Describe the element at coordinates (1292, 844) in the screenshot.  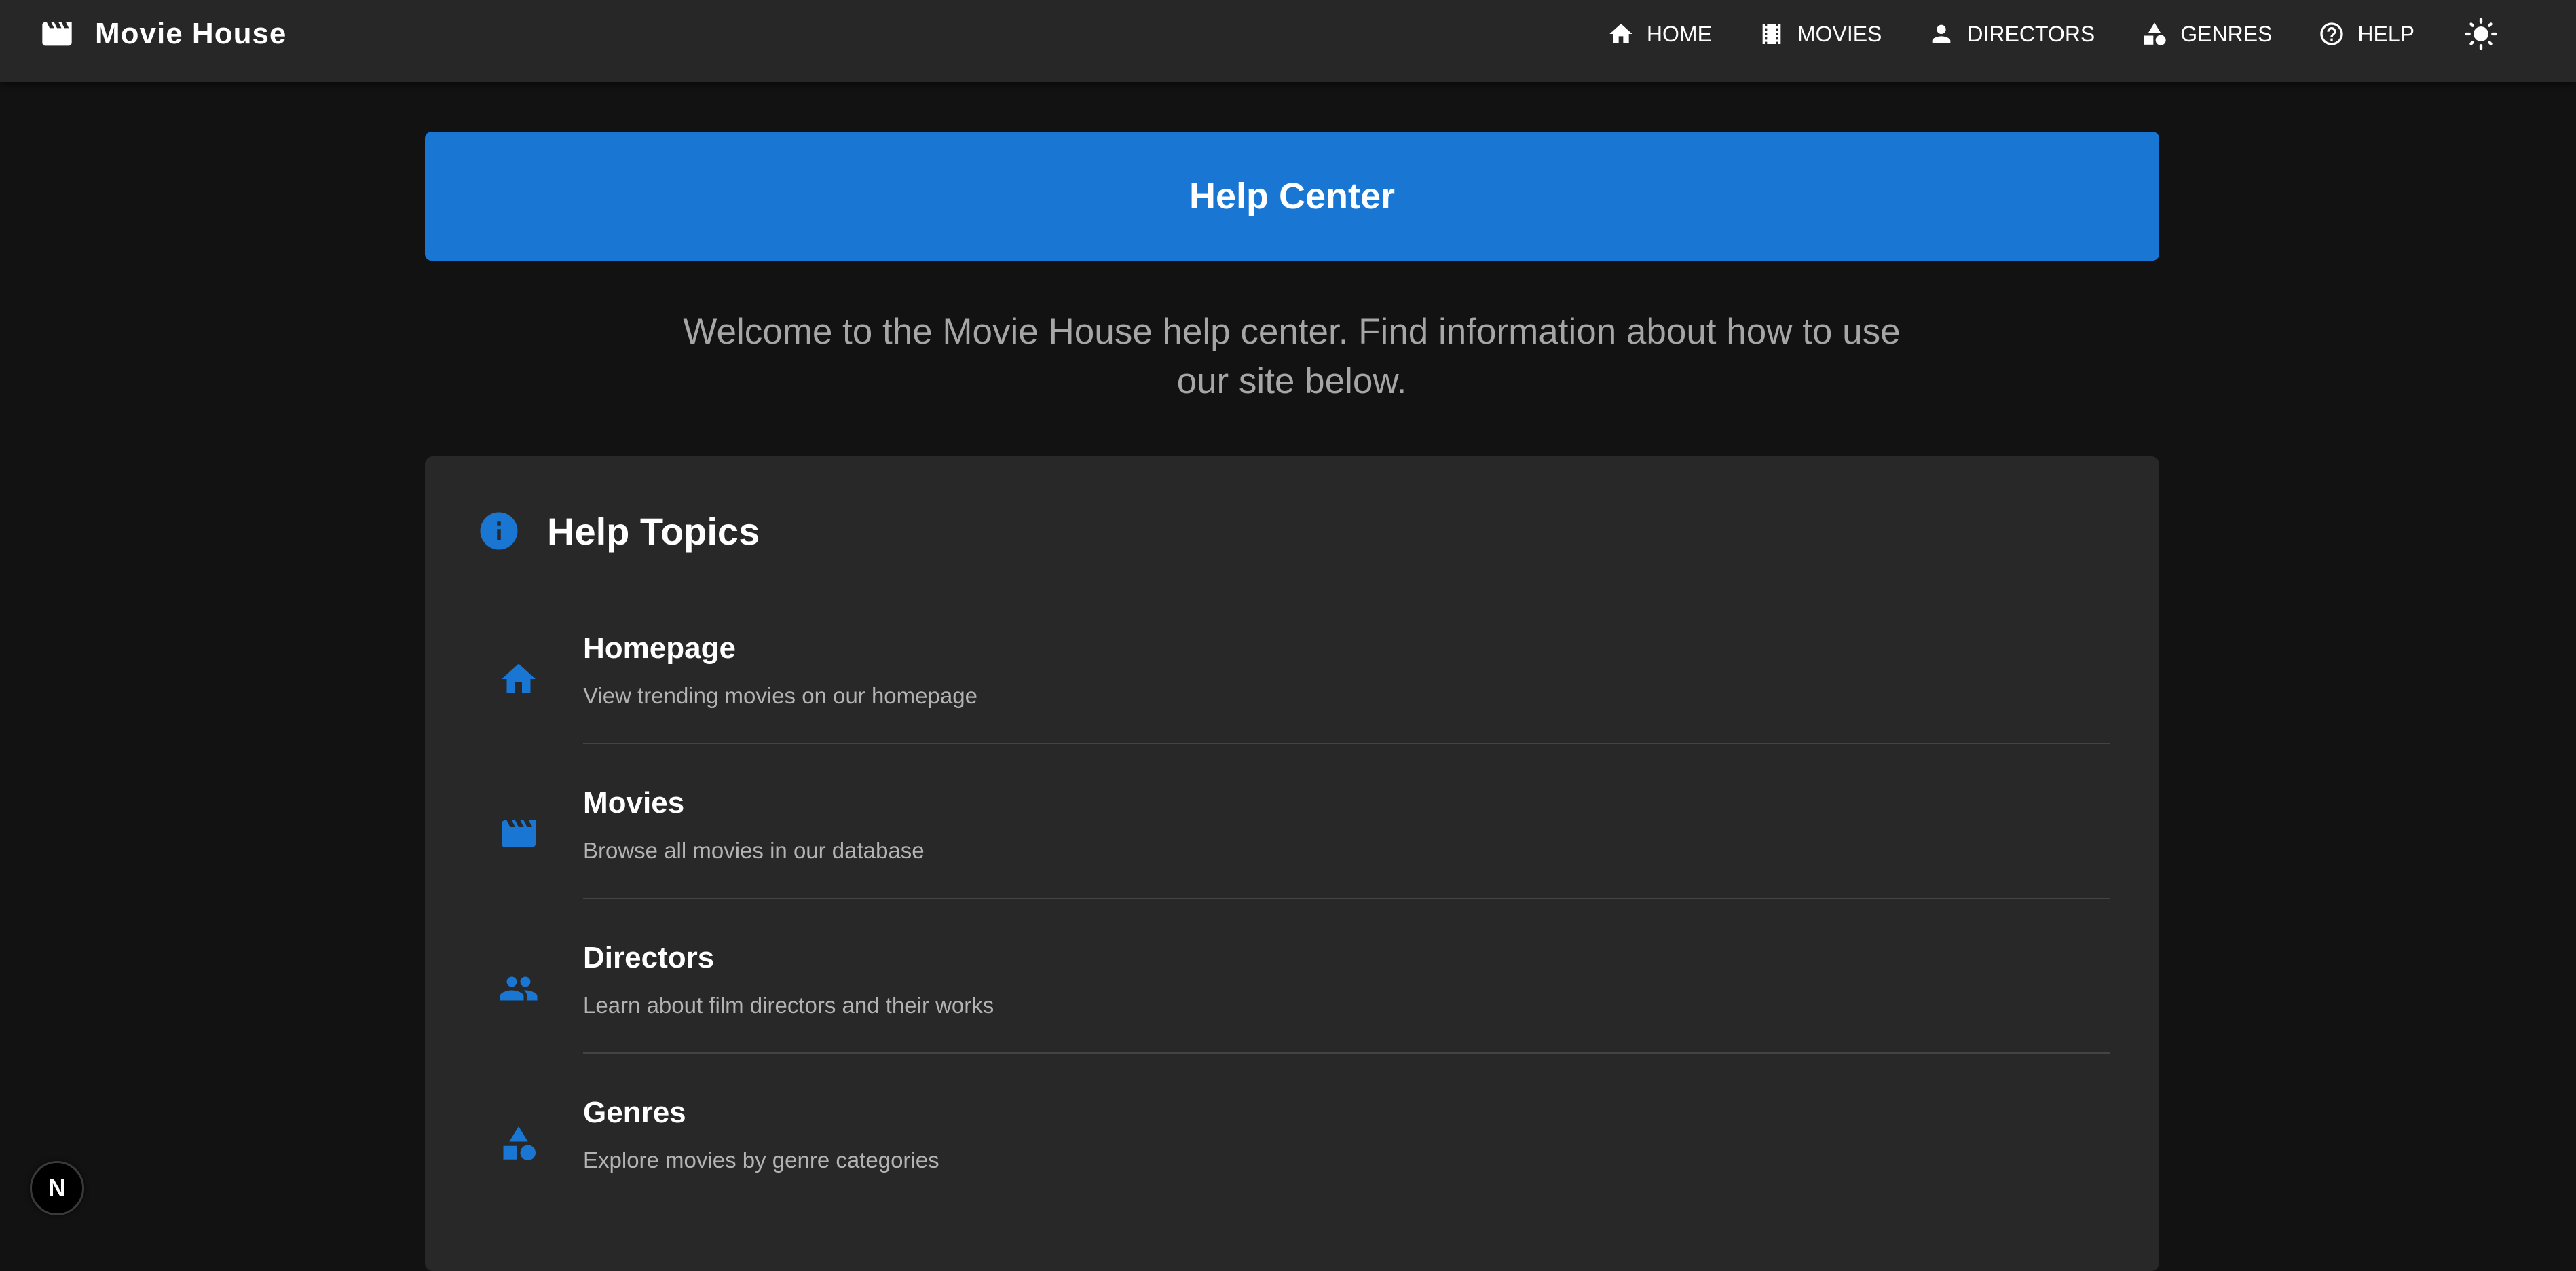
I see `topic-movies: Movies Browse all movies in our database` at that location.